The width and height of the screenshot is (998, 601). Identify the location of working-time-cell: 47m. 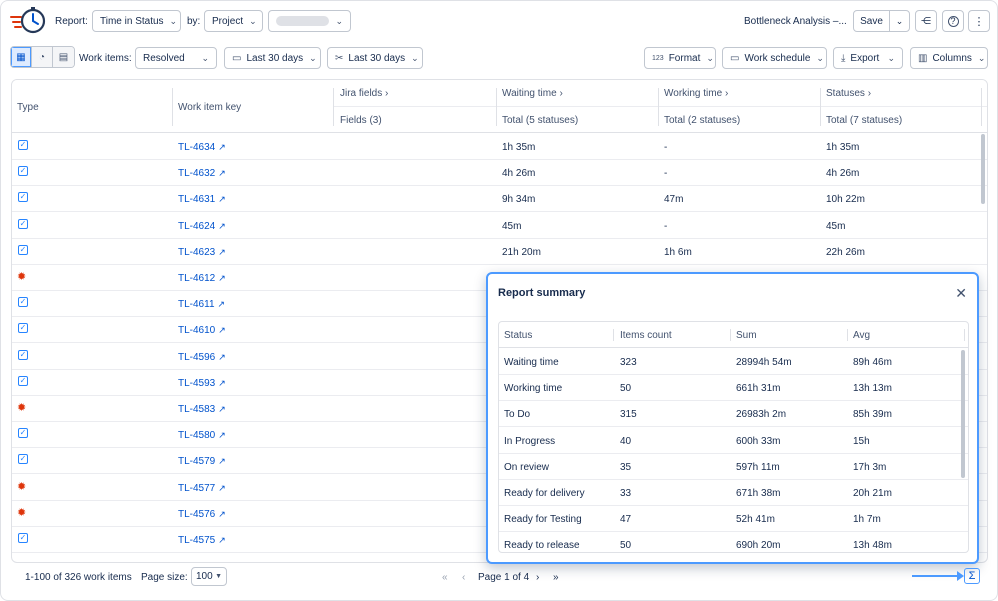
(674, 200).